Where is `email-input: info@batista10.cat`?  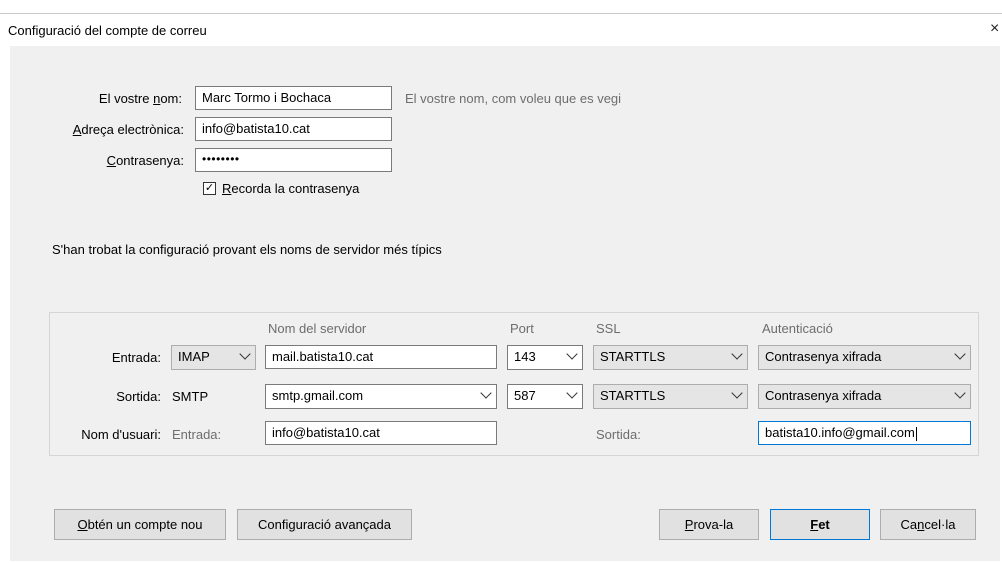
email-input: info@batista10.cat is located at coordinates (293, 129).